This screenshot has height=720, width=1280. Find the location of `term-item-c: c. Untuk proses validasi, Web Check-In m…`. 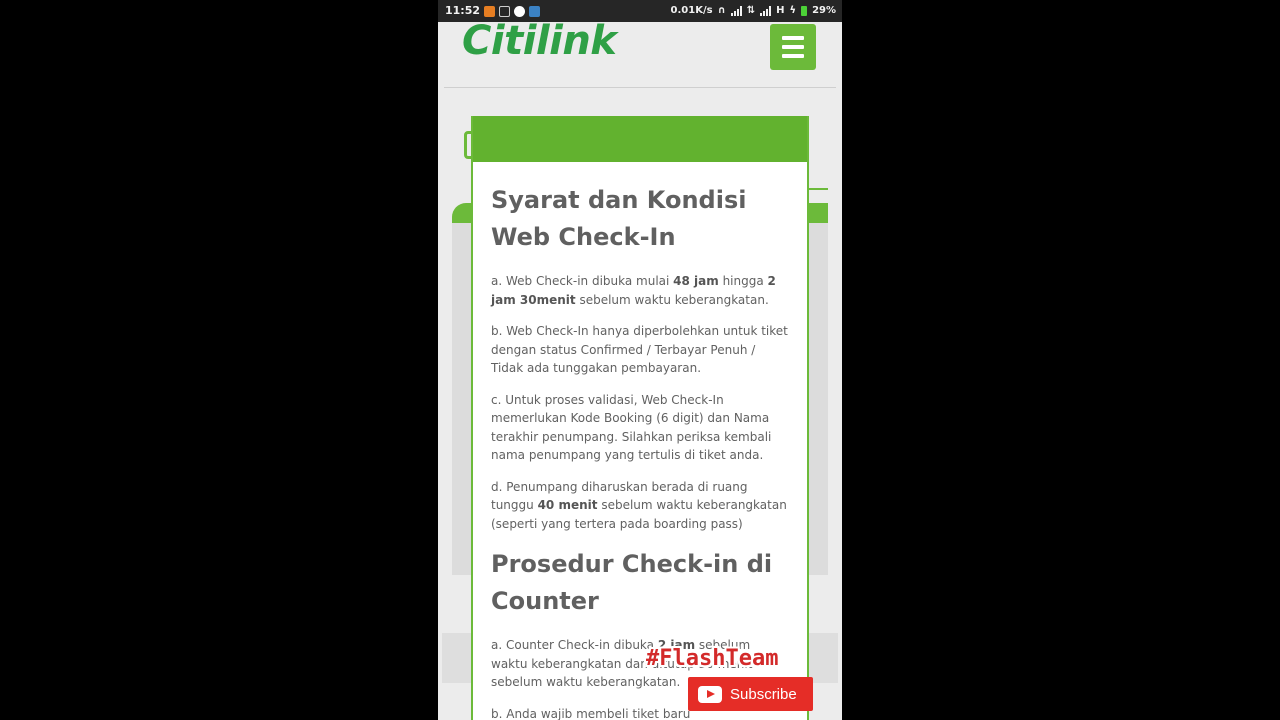

term-item-c: c. Untuk proses validasi, Web Check-In m… is located at coordinates (631, 427).